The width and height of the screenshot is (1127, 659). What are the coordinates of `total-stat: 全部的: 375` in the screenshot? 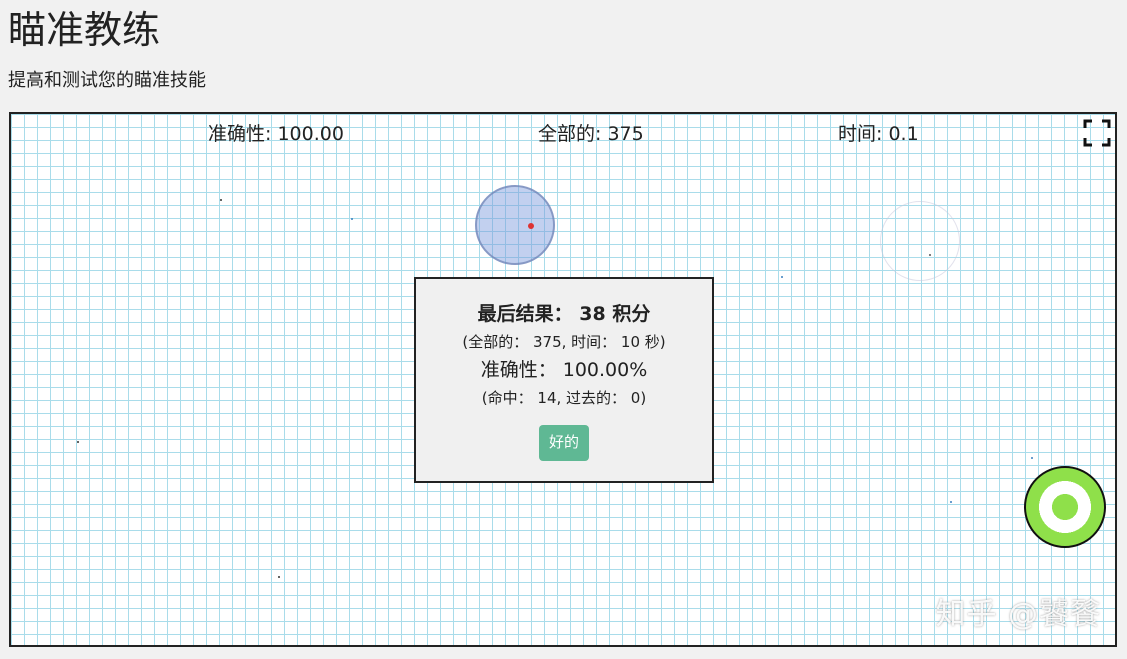 It's located at (591, 134).